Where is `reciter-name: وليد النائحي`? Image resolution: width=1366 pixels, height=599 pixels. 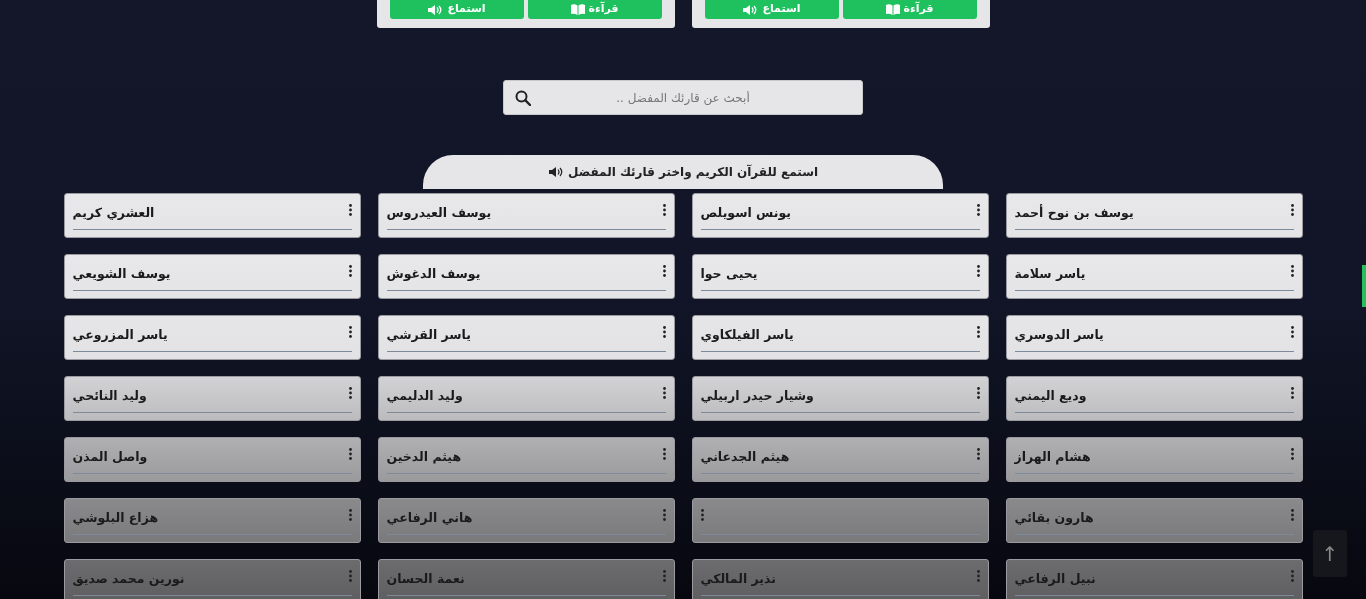
reciter-name: وليد النائحي is located at coordinates (109, 396).